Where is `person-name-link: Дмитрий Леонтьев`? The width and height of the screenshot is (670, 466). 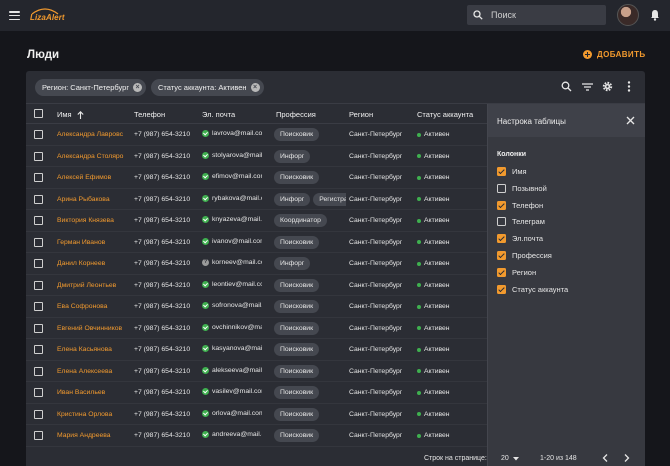
person-name-link: Дмитрий Леонтьев is located at coordinates (96, 285).